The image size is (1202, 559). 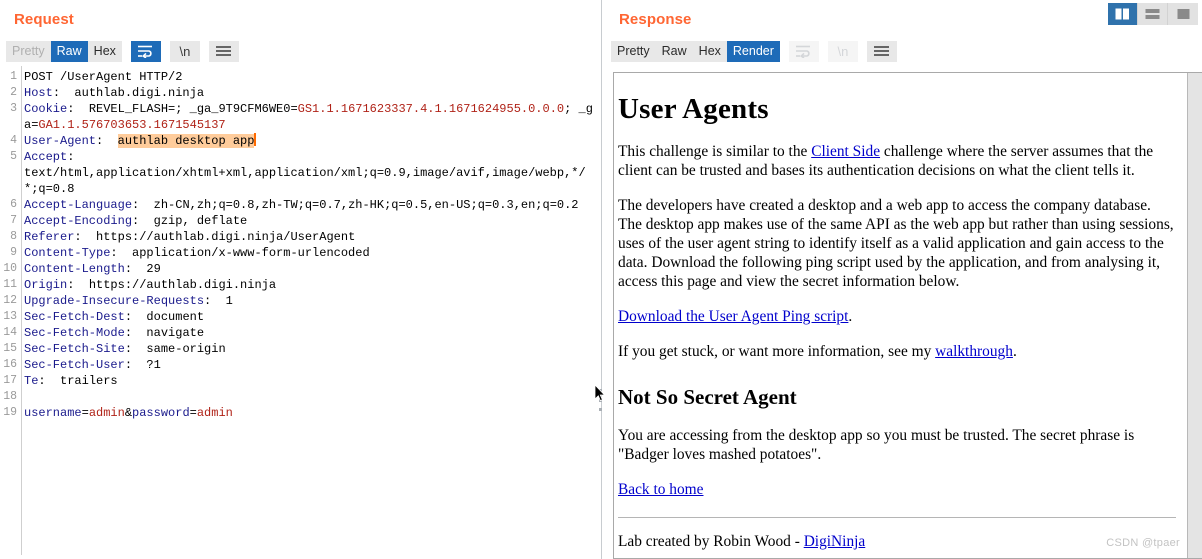 I want to click on layout-split-horizontal-button, so click(x=1153, y=14).